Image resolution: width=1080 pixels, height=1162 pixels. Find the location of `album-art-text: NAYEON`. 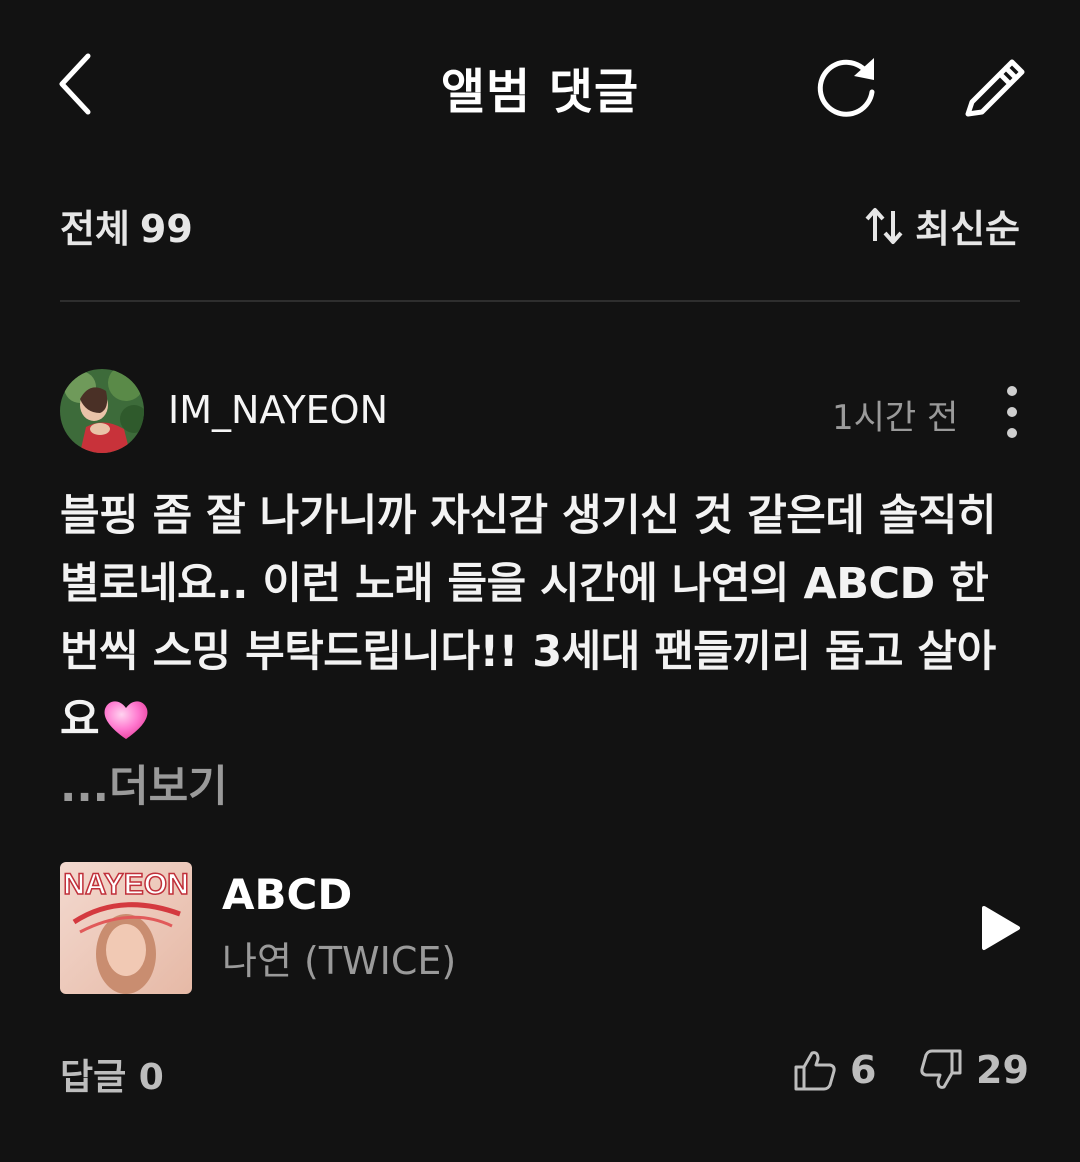

album-art-text: NAYEON is located at coordinates (126, 884).